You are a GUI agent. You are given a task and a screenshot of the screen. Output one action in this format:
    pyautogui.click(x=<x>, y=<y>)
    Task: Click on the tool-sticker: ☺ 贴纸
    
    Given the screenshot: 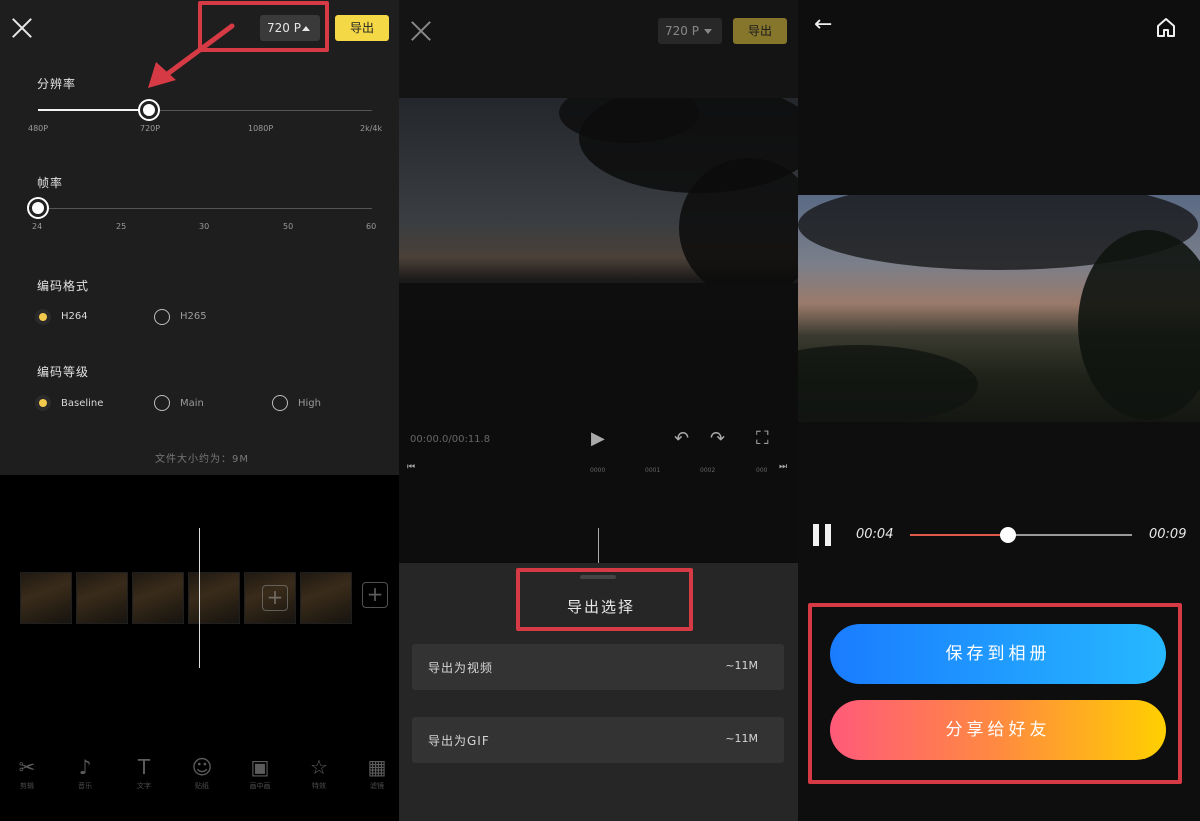 What is the action you would take?
    pyautogui.click(x=202, y=773)
    